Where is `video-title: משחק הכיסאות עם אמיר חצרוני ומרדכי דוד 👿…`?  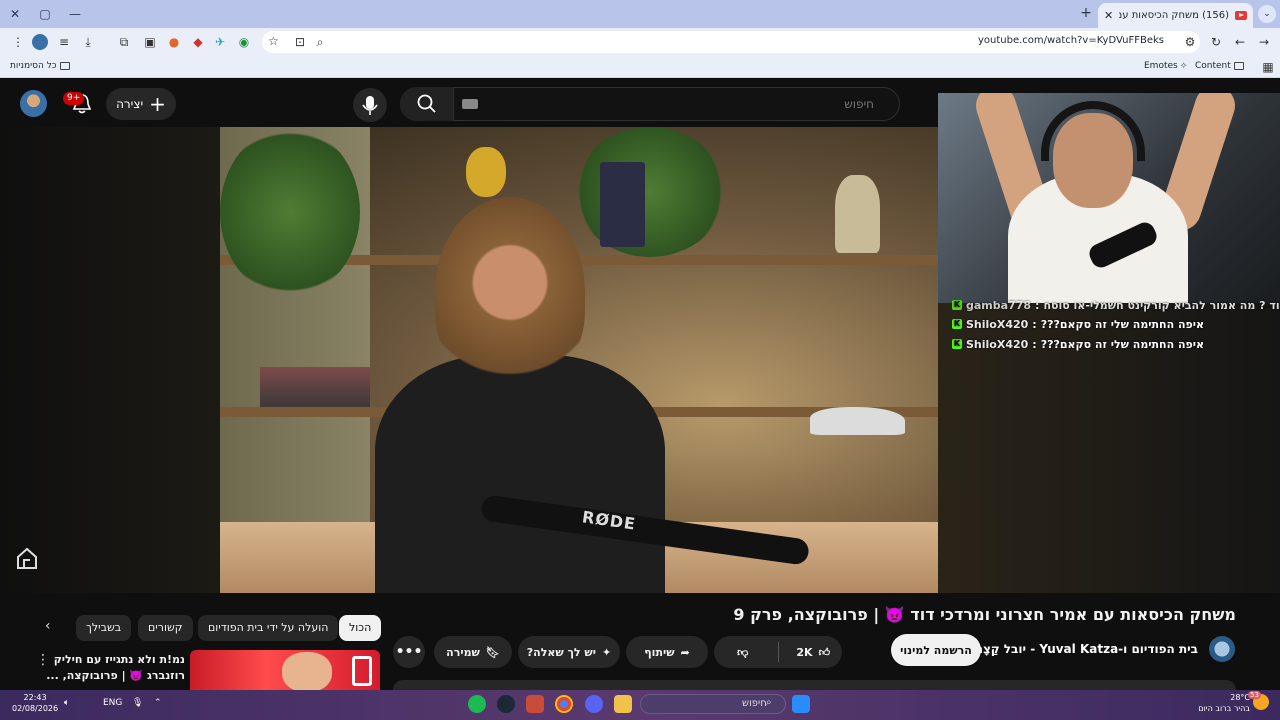
video-title: משחק הכיסאות עם אמיר חצרוני ומרדכי דוד 👿… is located at coordinates (984, 614).